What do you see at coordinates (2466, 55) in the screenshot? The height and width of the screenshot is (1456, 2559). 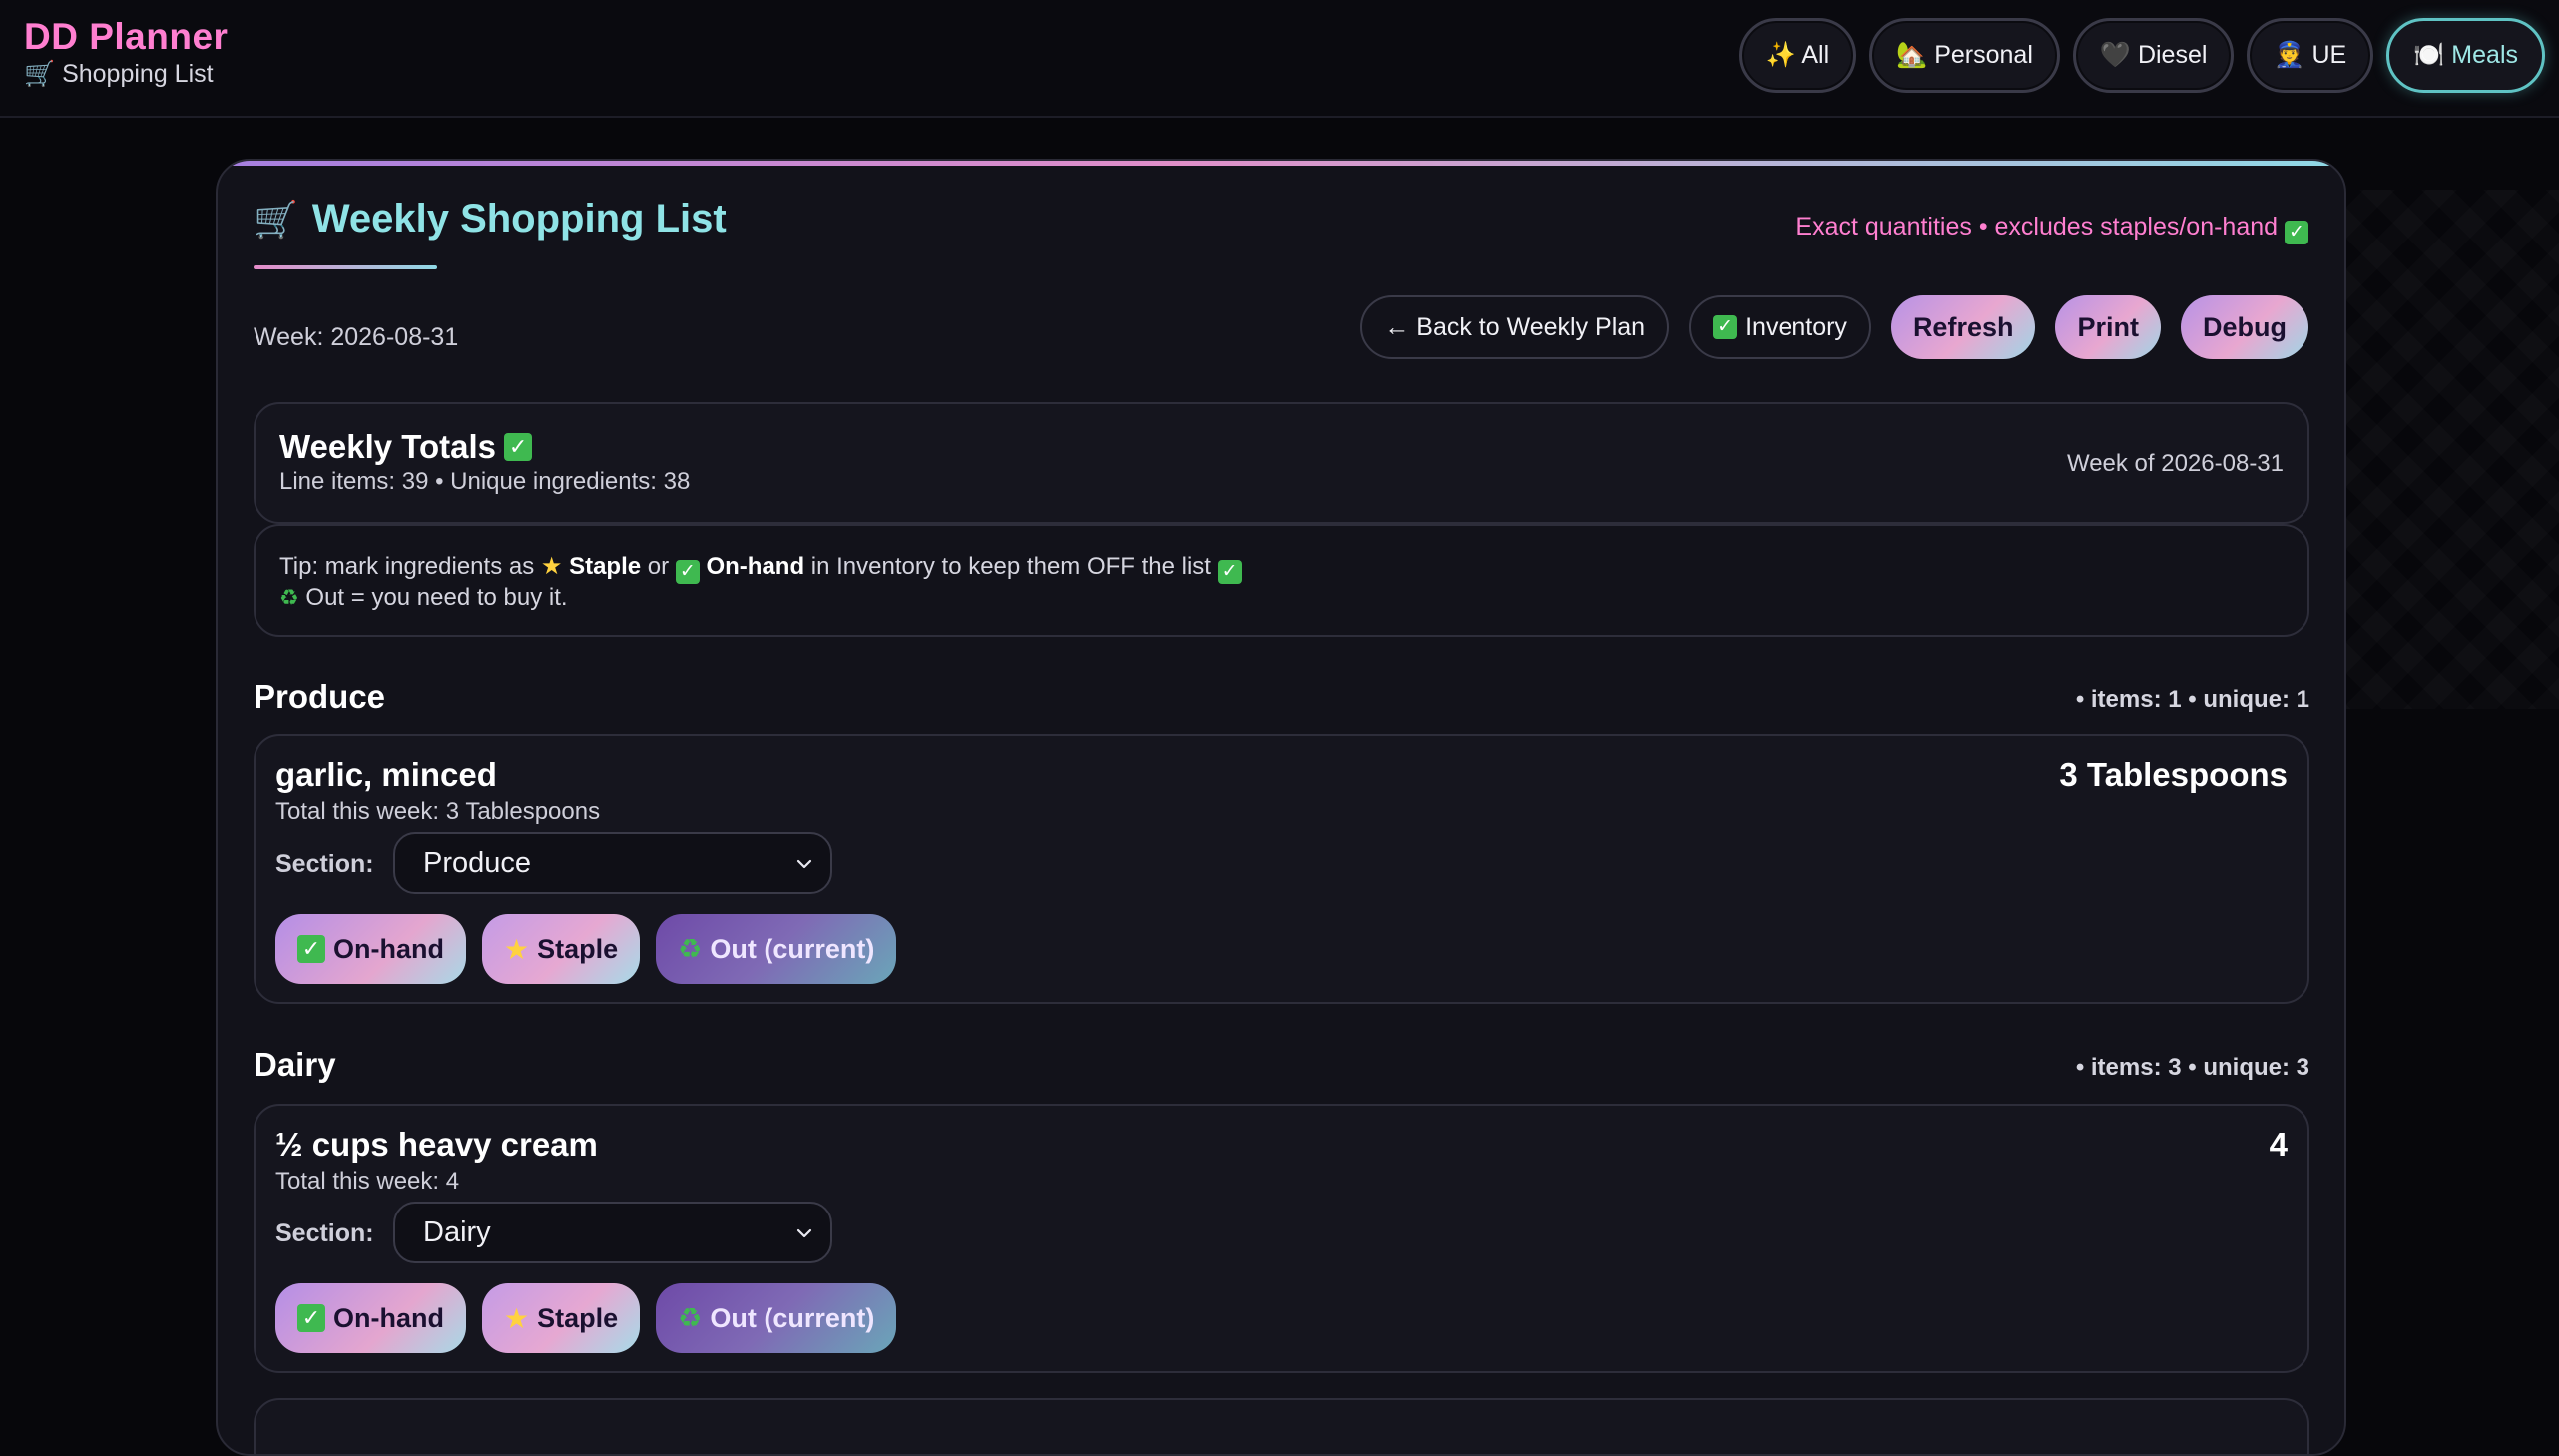 I see `nav-meals: 🍽️ Meals` at bounding box center [2466, 55].